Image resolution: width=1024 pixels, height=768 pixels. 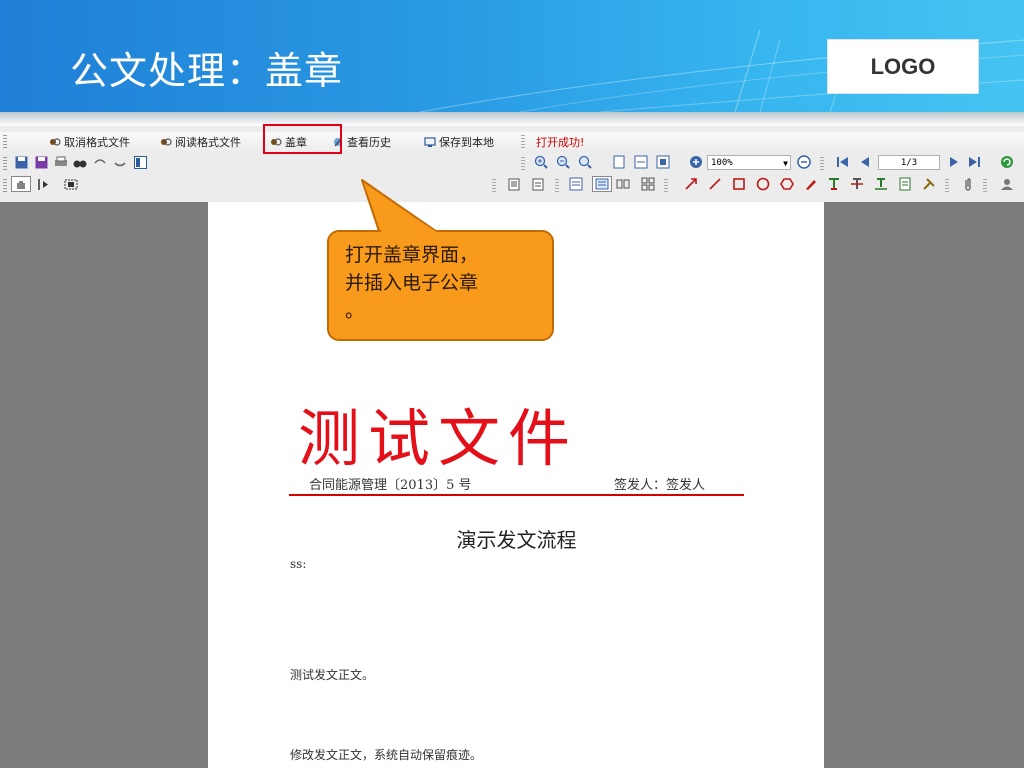 What do you see at coordinates (43, 184) in the screenshot?
I see `text-select-icon` at bounding box center [43, 184].